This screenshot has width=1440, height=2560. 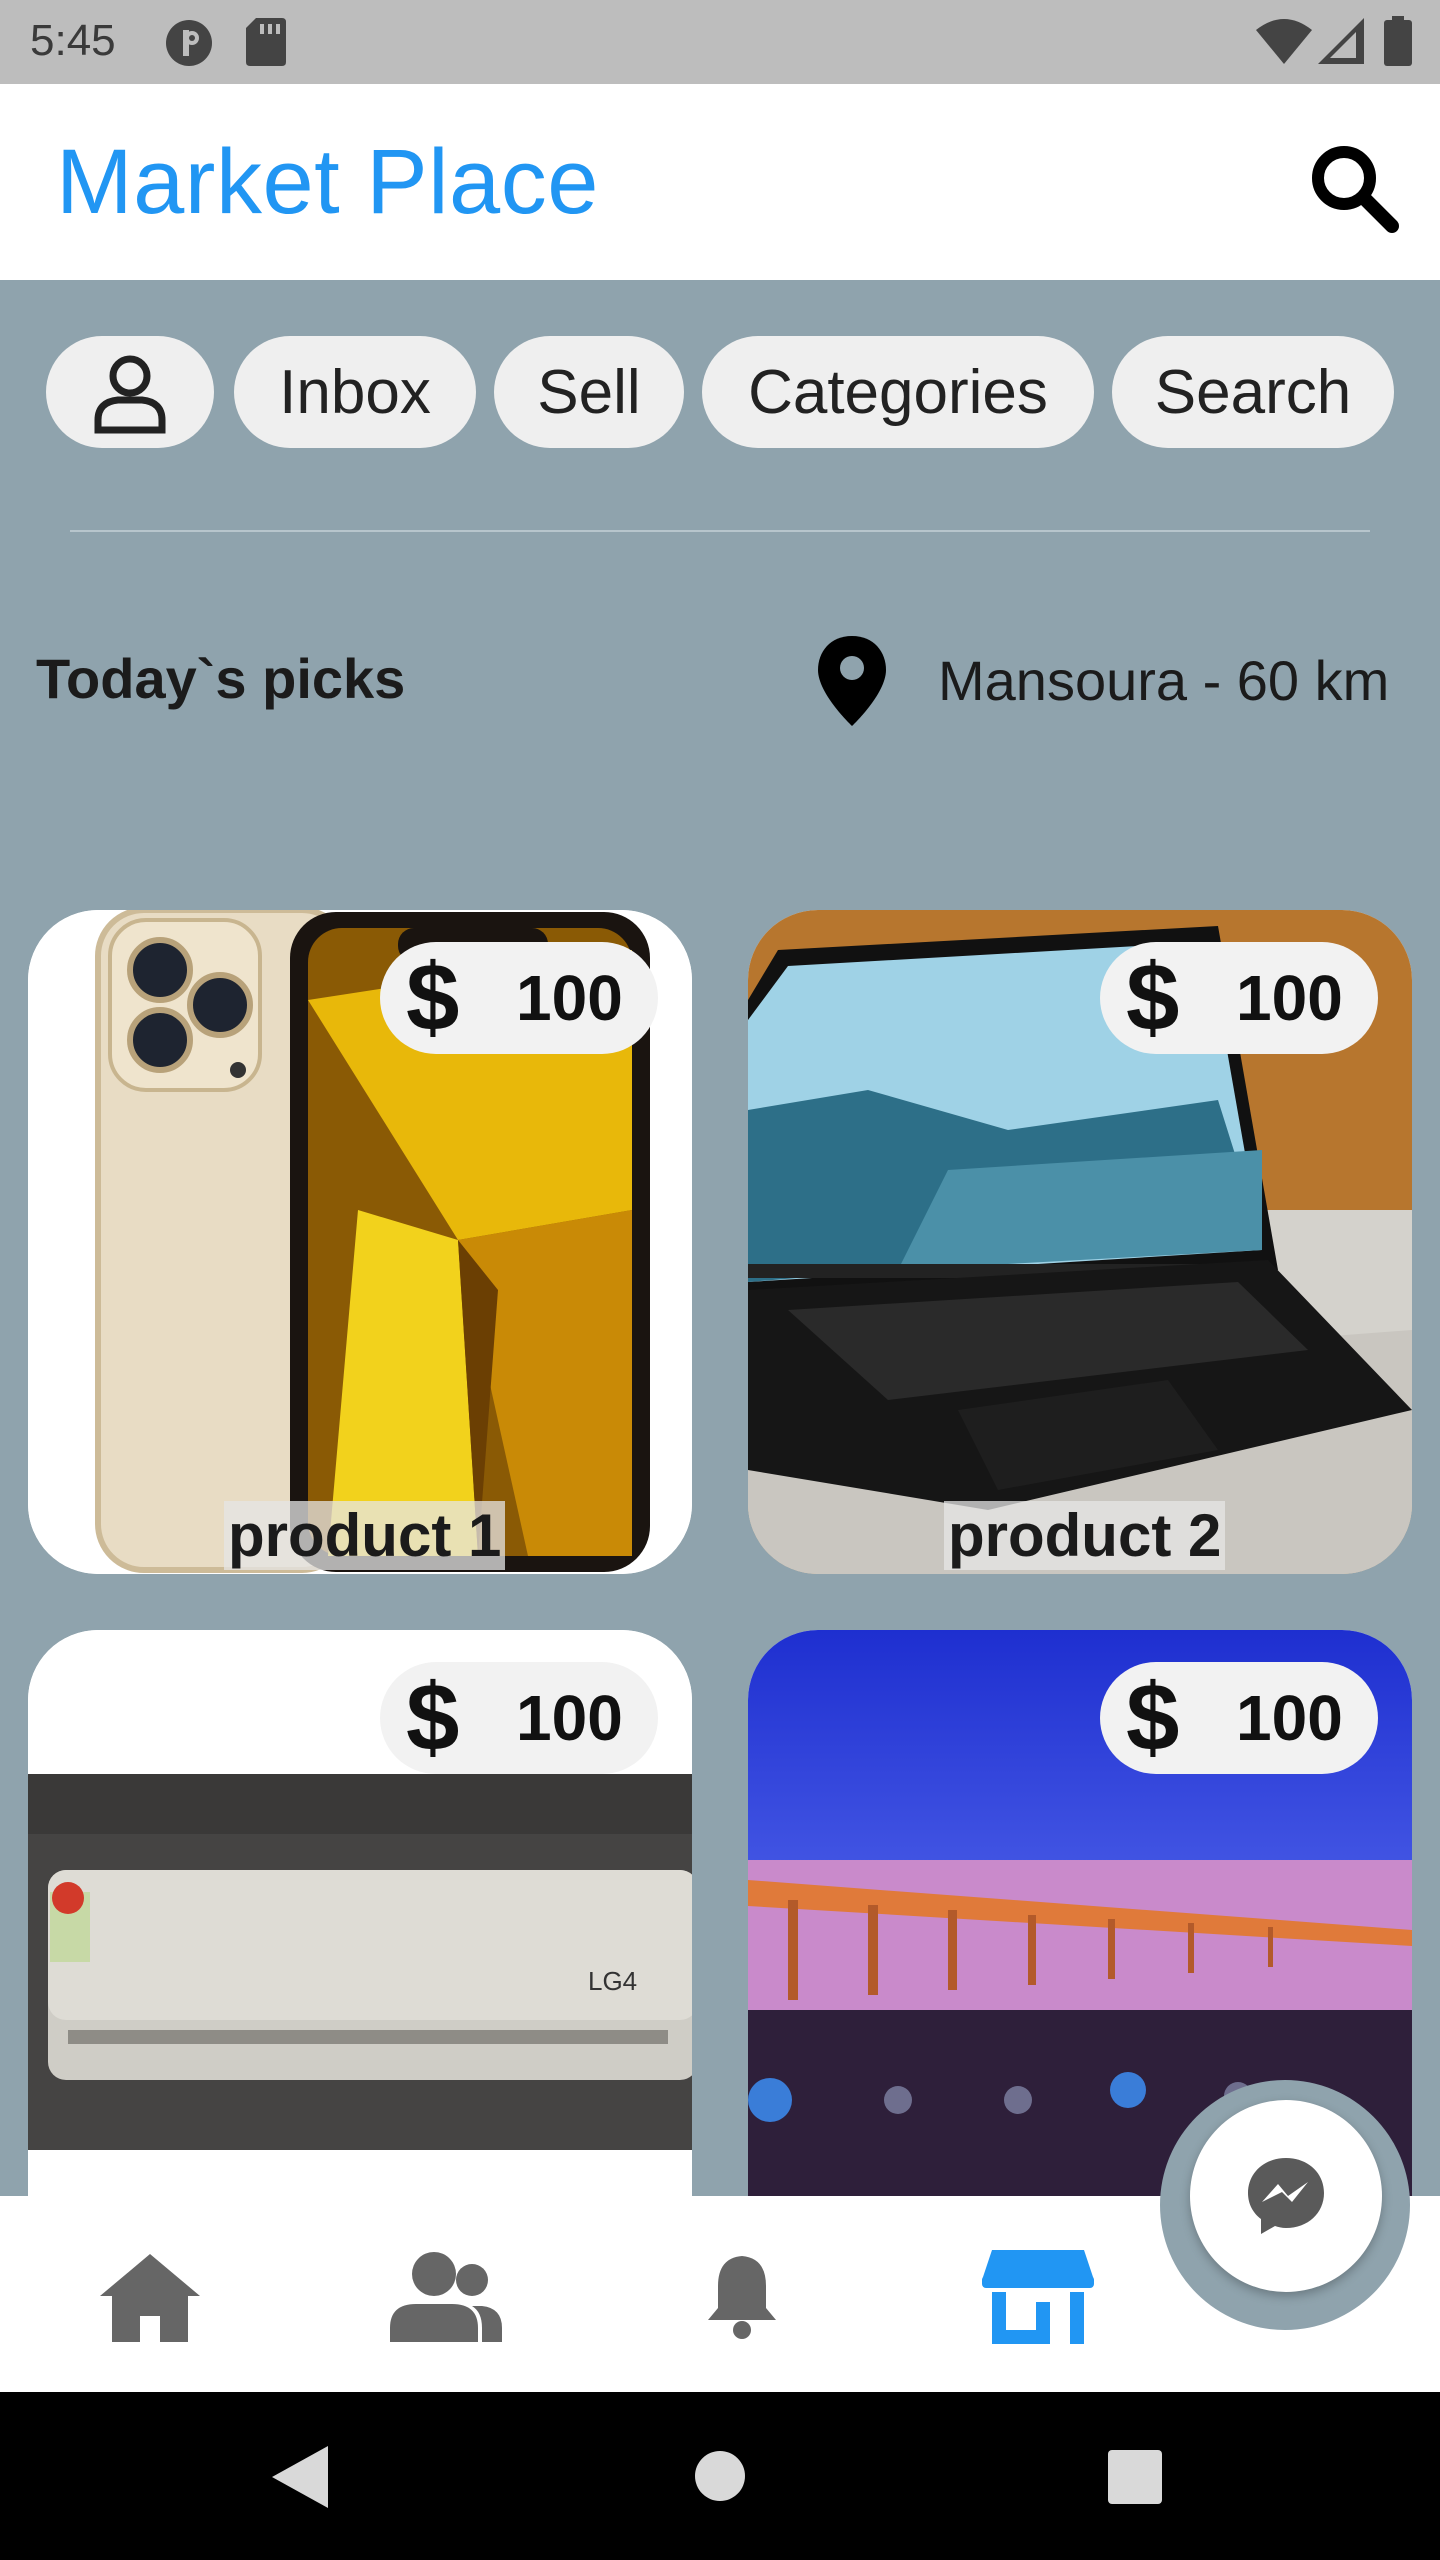 What do you see at coordinates (1085, 1535) in the screenshot?
I see `product-name: product 2` at bounding box center [1085, 1535].